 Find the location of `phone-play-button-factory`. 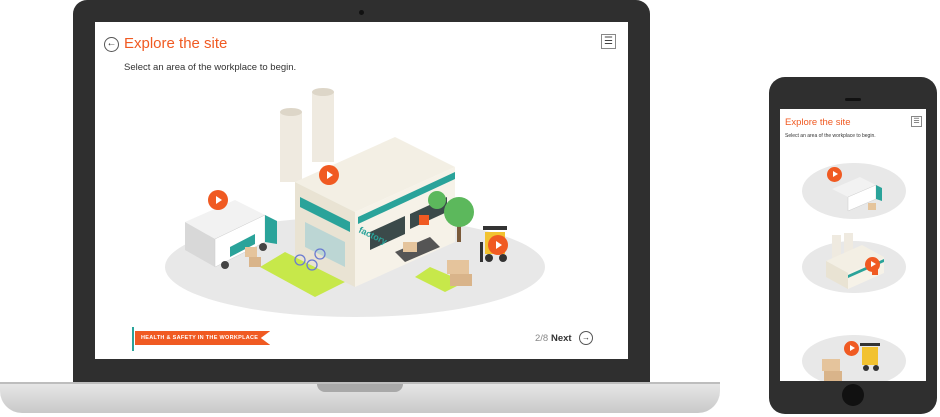

phone-play-button-factory is located at coordinates (872, 264).